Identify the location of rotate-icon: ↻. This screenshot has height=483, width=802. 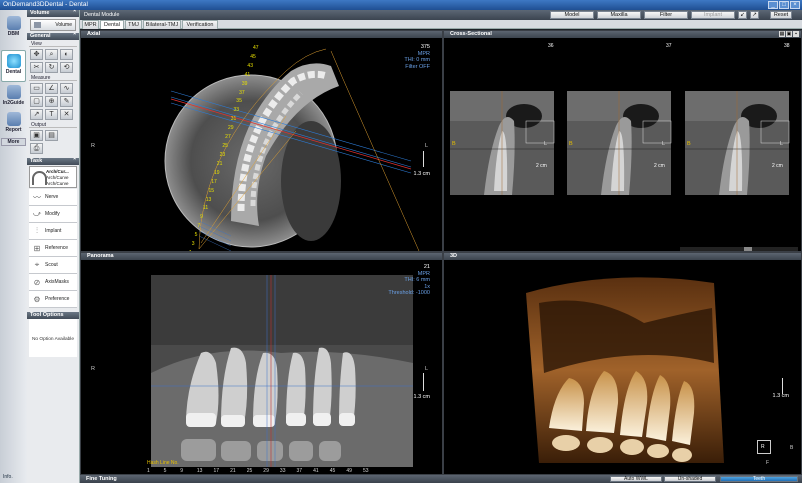
(51, 67).